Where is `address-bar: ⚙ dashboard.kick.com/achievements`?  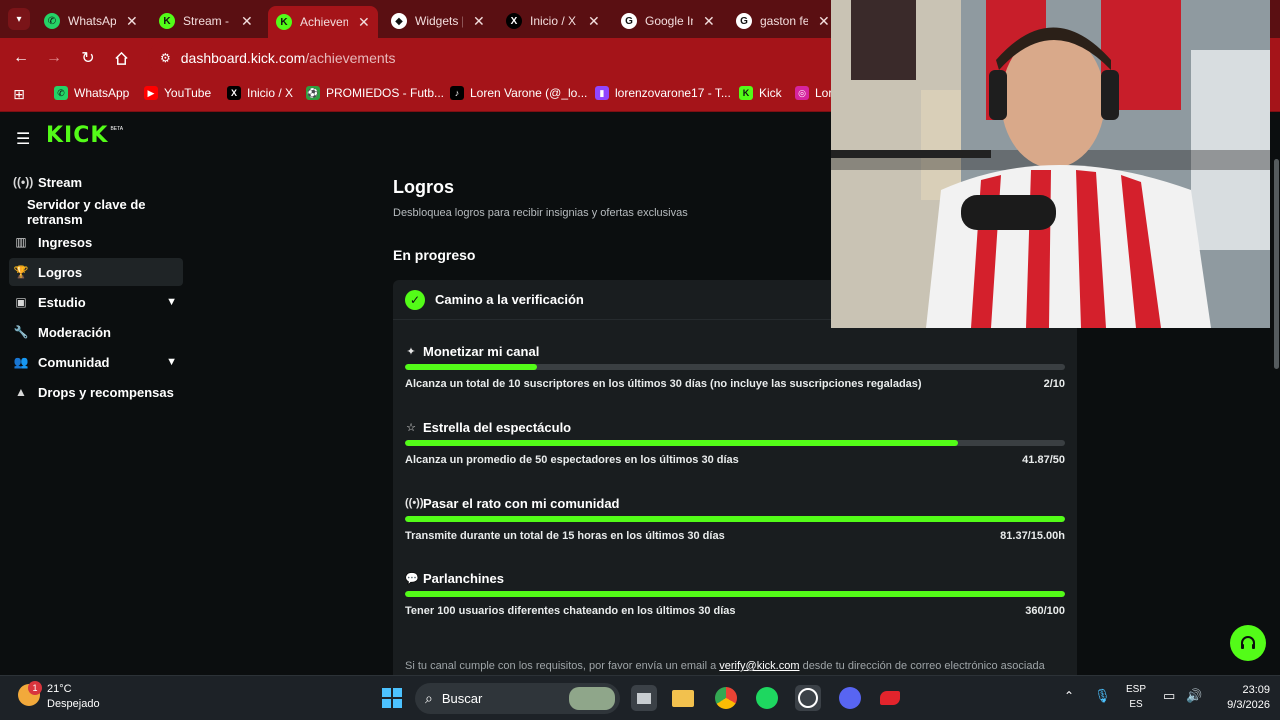 address-bar: ⚙ dashboard.kick.com/achievements is located at coordinates (498, 58).